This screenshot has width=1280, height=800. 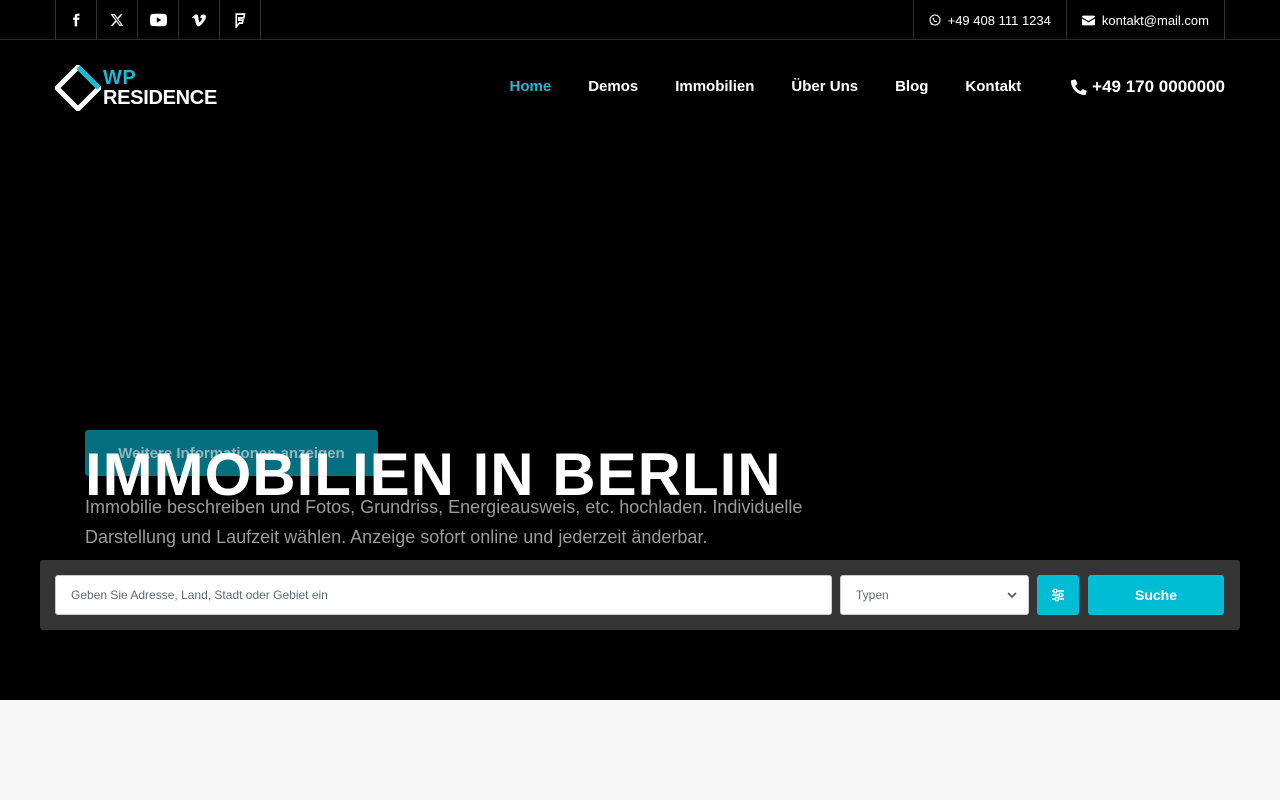 I want to click on advanced-filter-button, so click(x=1058, y=595).